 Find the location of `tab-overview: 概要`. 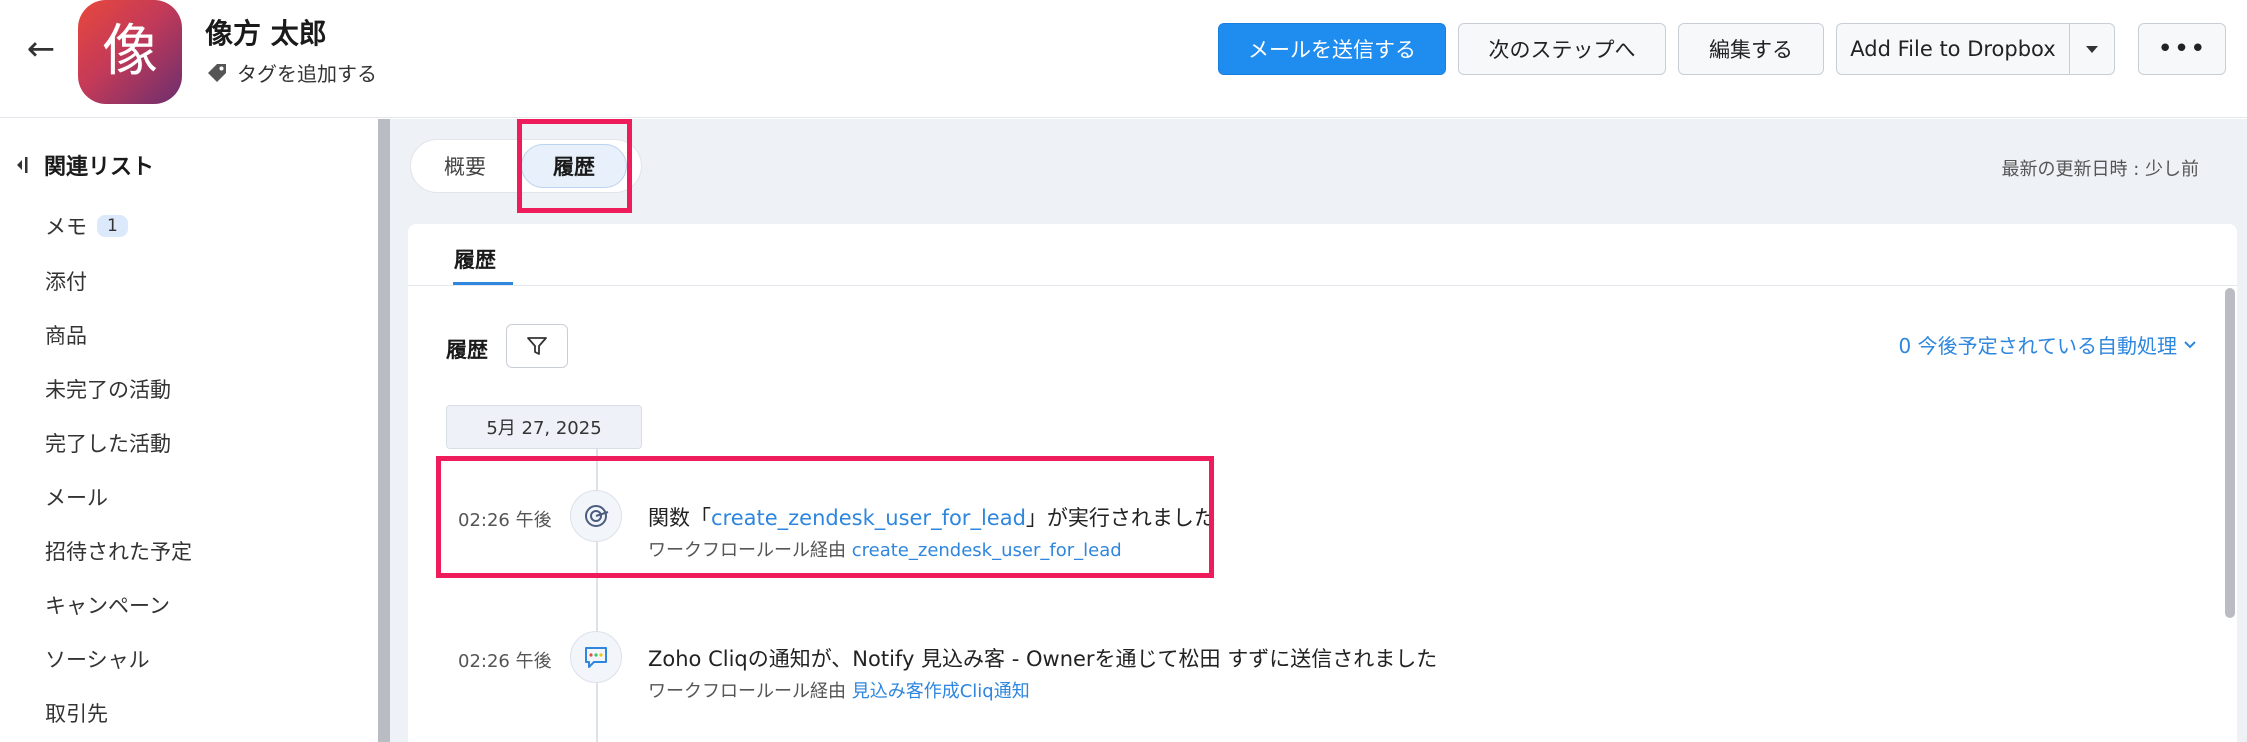

tab-overview: 概要 is located at coordinates (465, 166).